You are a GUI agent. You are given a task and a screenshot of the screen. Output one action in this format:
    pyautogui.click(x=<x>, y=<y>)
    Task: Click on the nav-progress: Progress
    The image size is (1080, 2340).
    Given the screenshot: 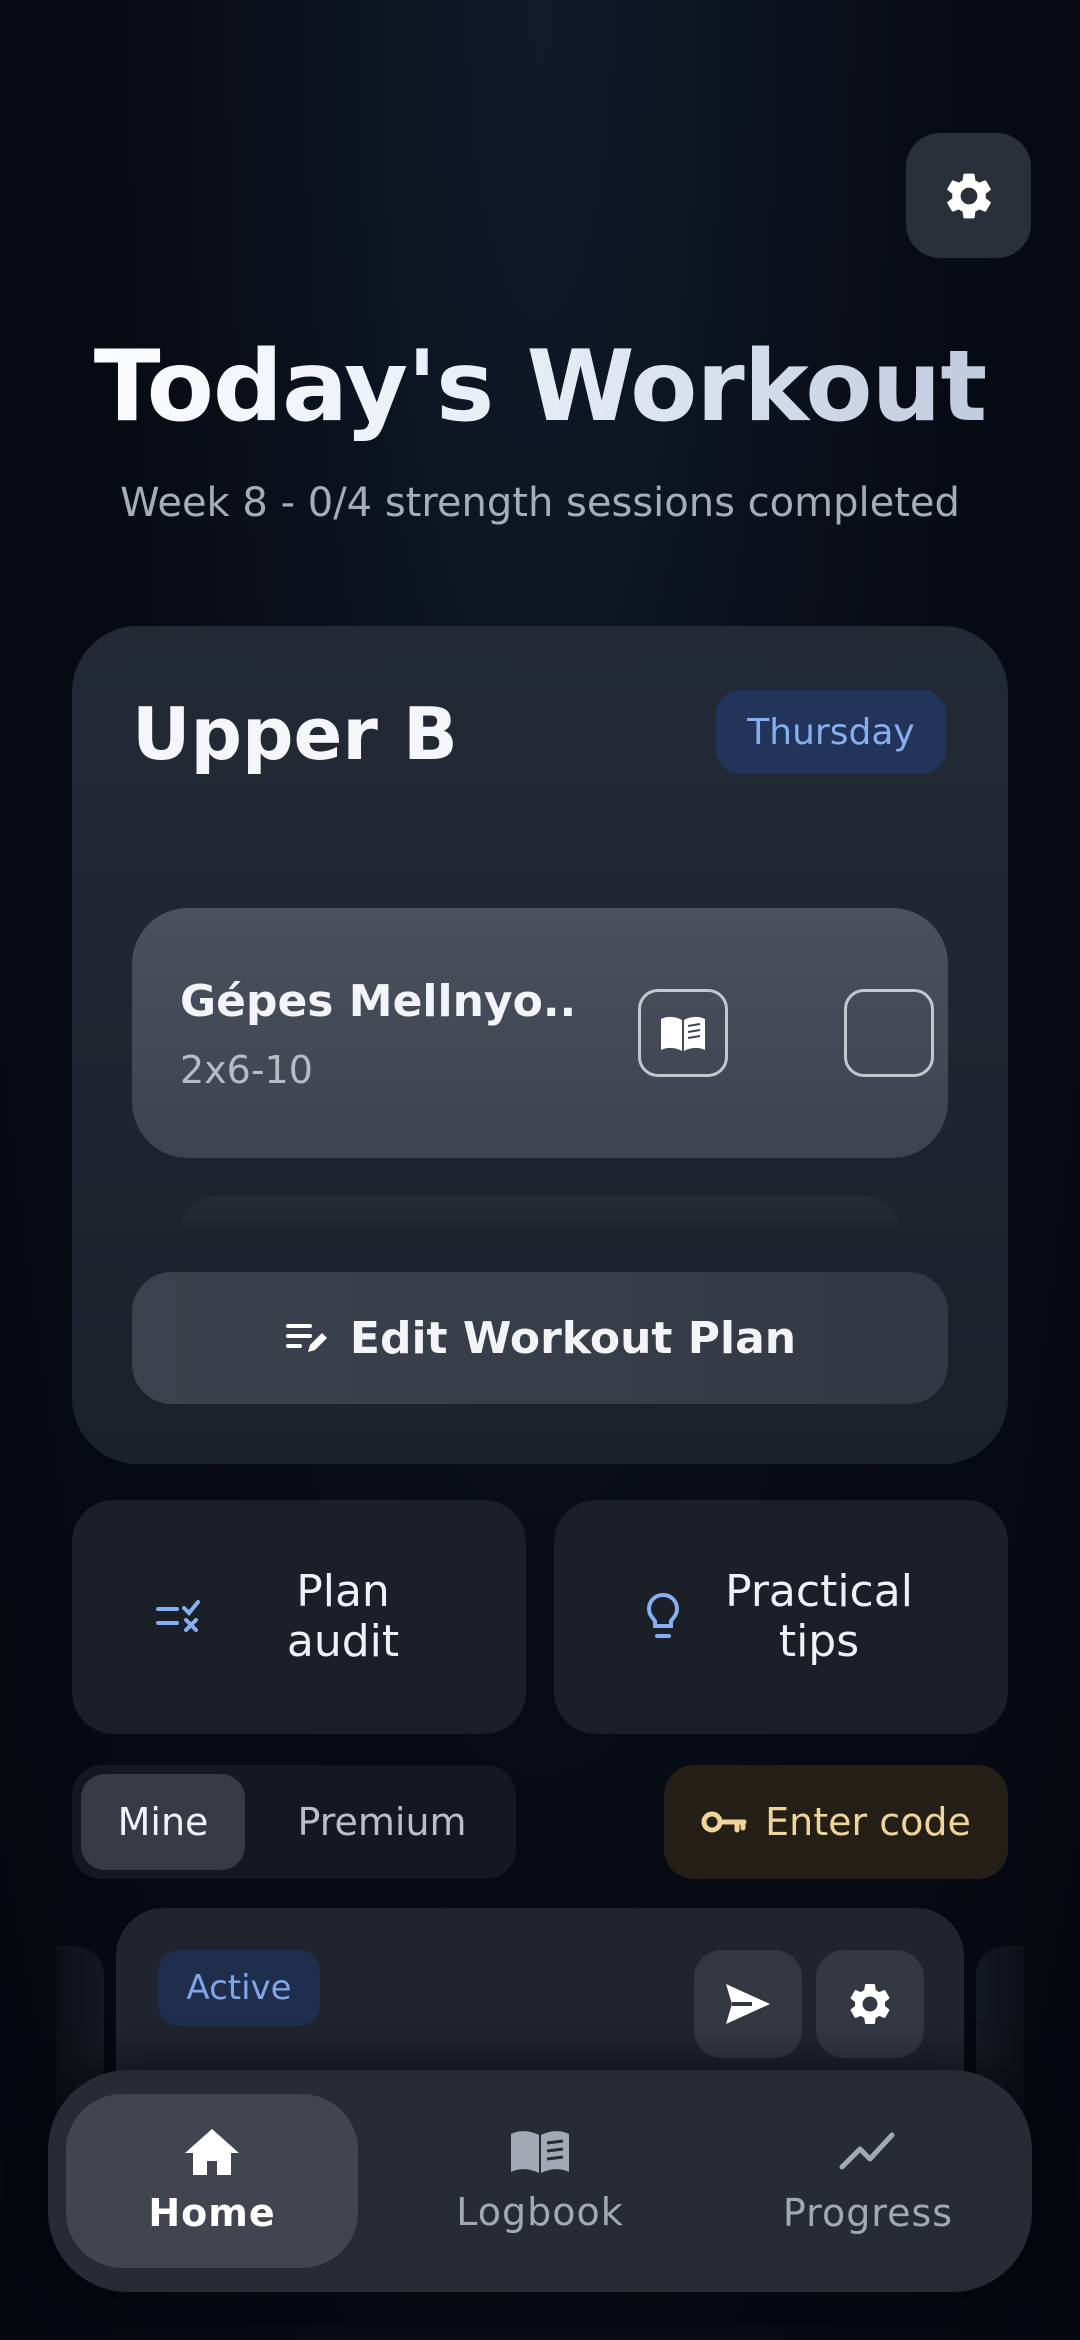 What is the action you would take?
    pyautogui.click(x=868, y=2181)
    